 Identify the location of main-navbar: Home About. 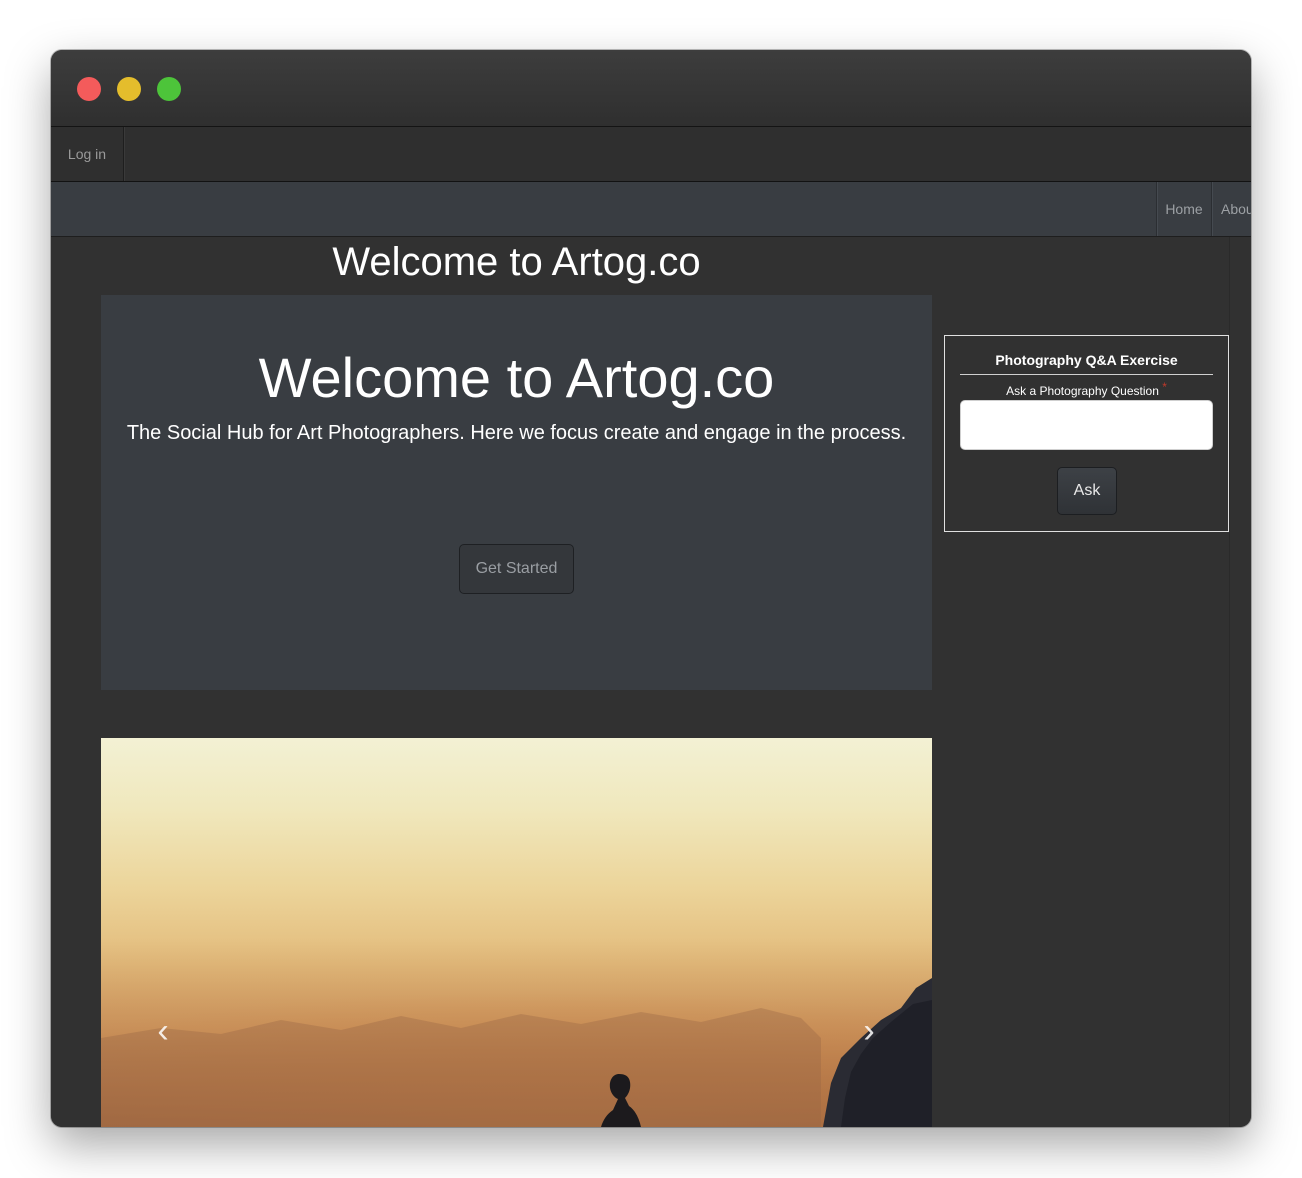
(651, 209).